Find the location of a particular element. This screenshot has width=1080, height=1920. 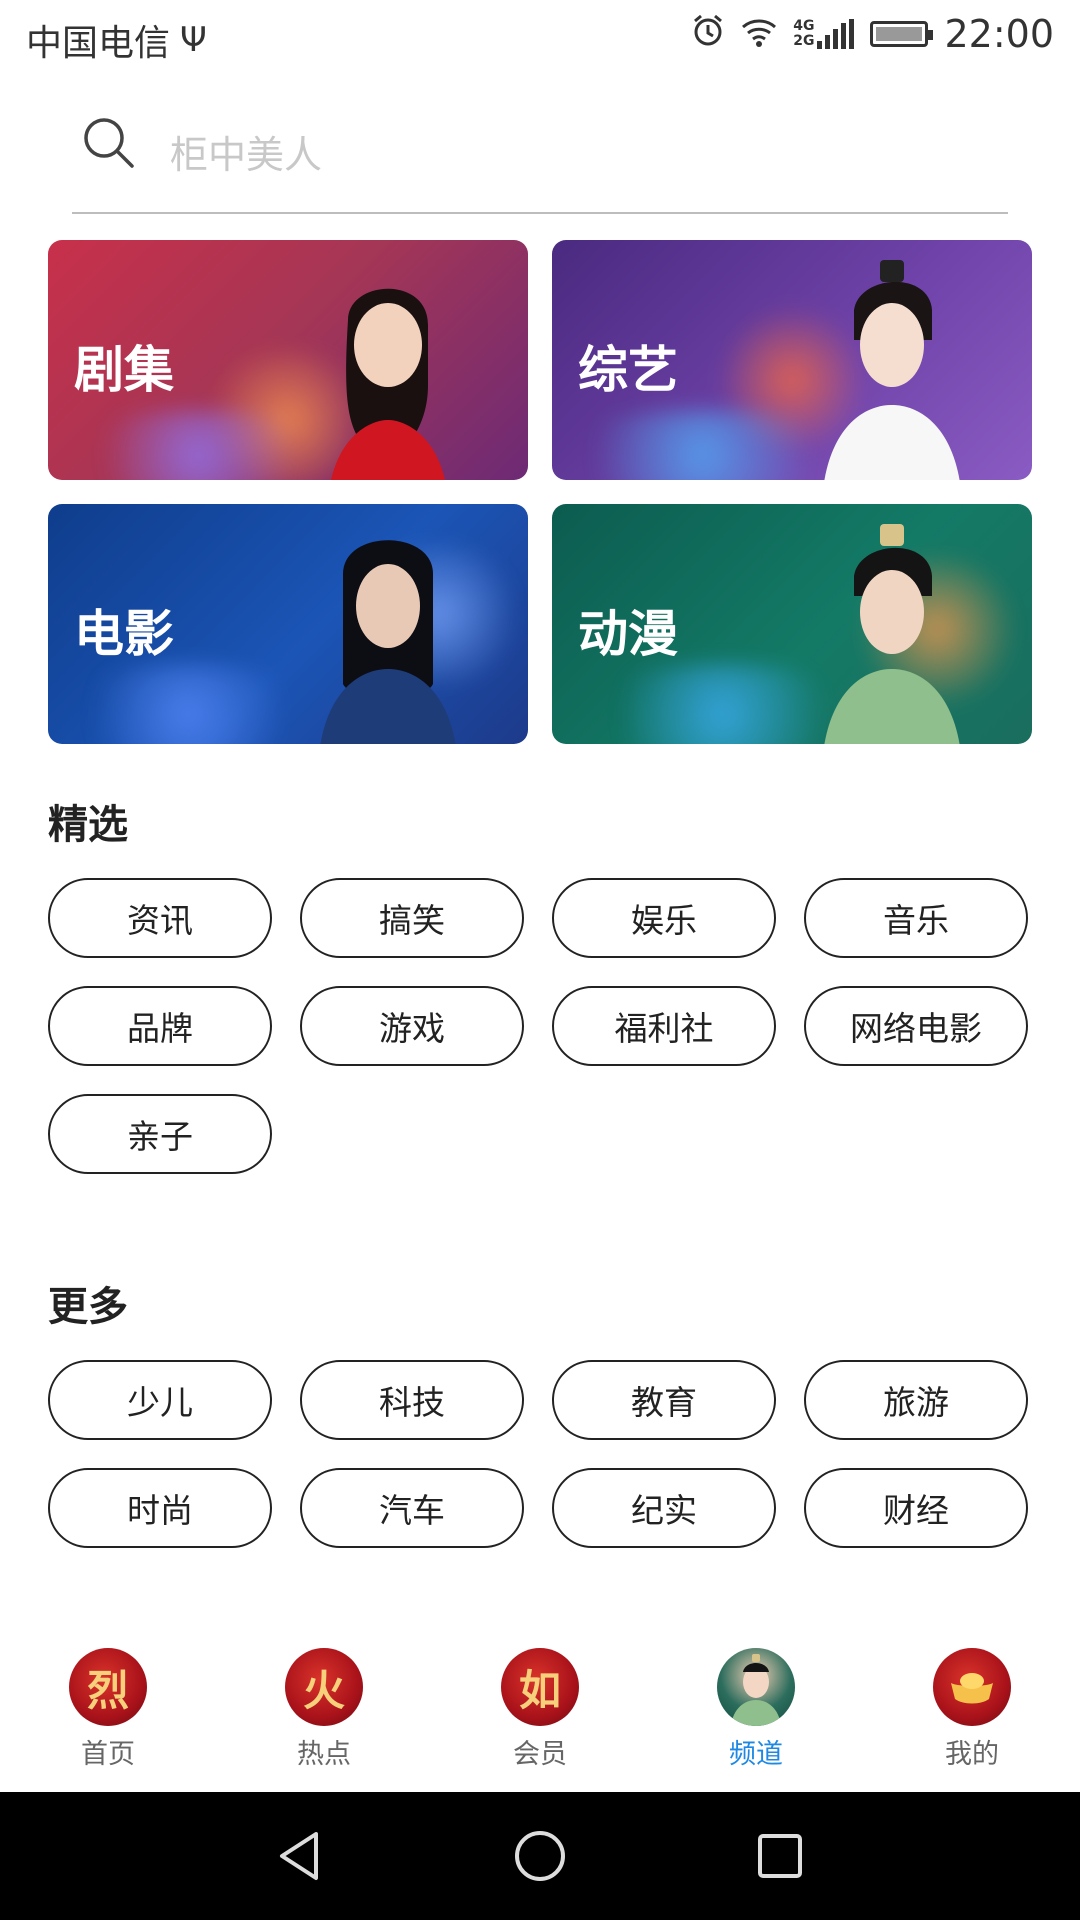

tag-button: 游戏 is located at coordinates (412, 1026).